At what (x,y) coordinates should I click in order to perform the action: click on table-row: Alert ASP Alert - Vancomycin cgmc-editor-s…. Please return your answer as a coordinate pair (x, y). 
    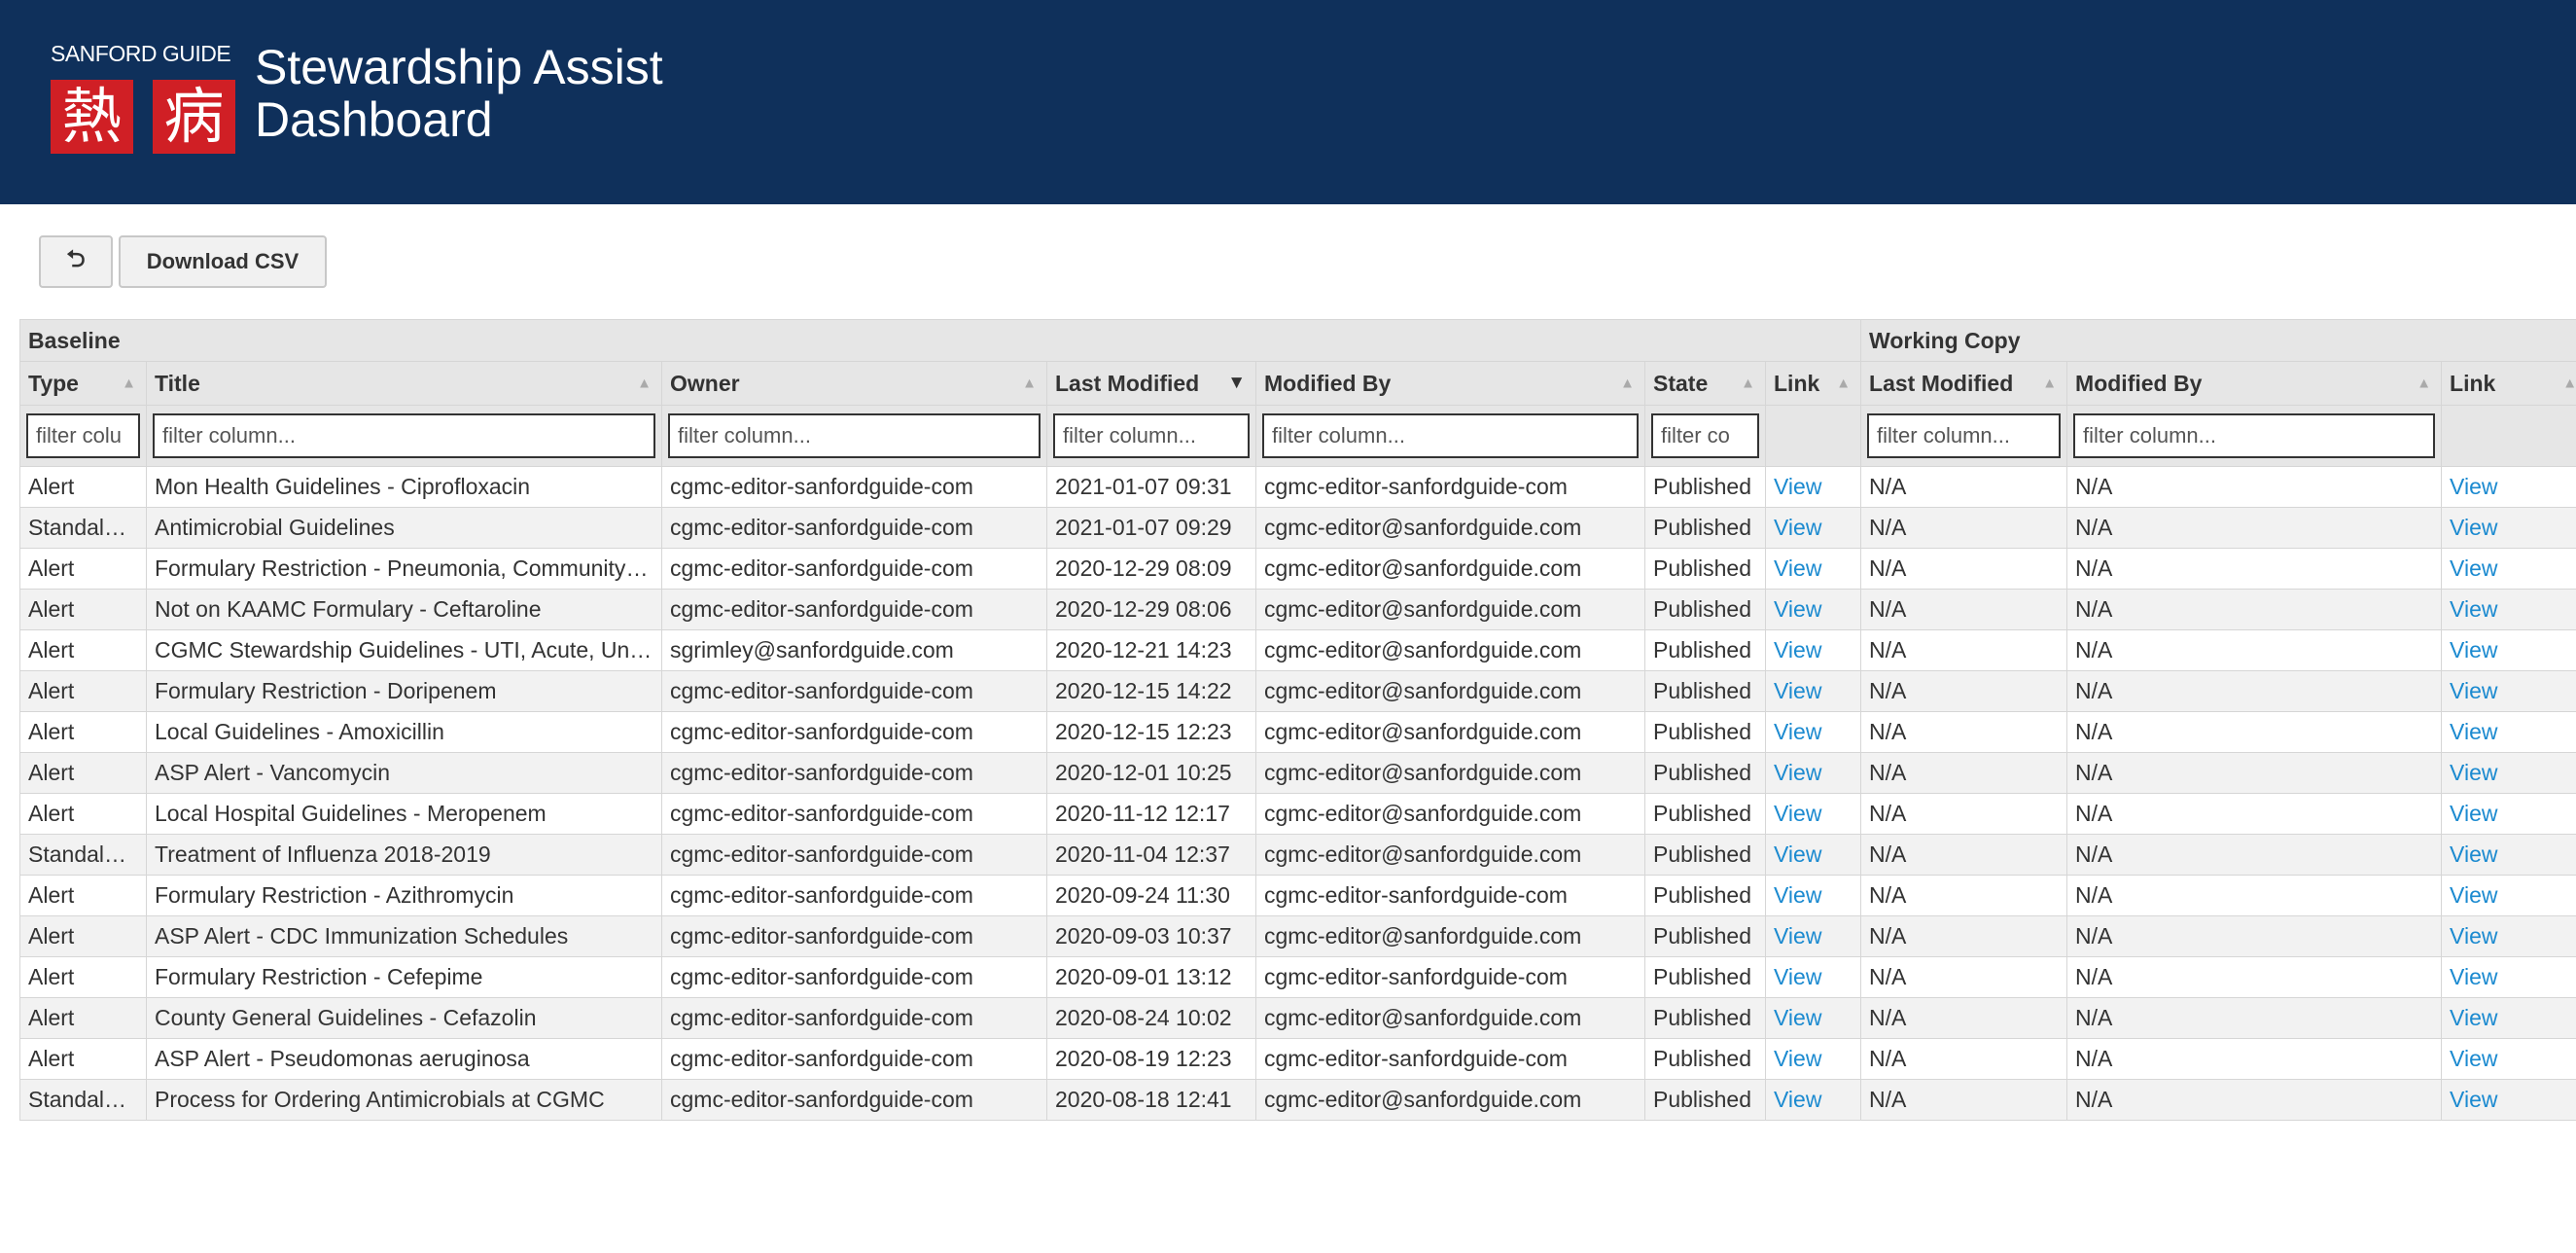
    Looking at the image, I should click on (1297, 773).